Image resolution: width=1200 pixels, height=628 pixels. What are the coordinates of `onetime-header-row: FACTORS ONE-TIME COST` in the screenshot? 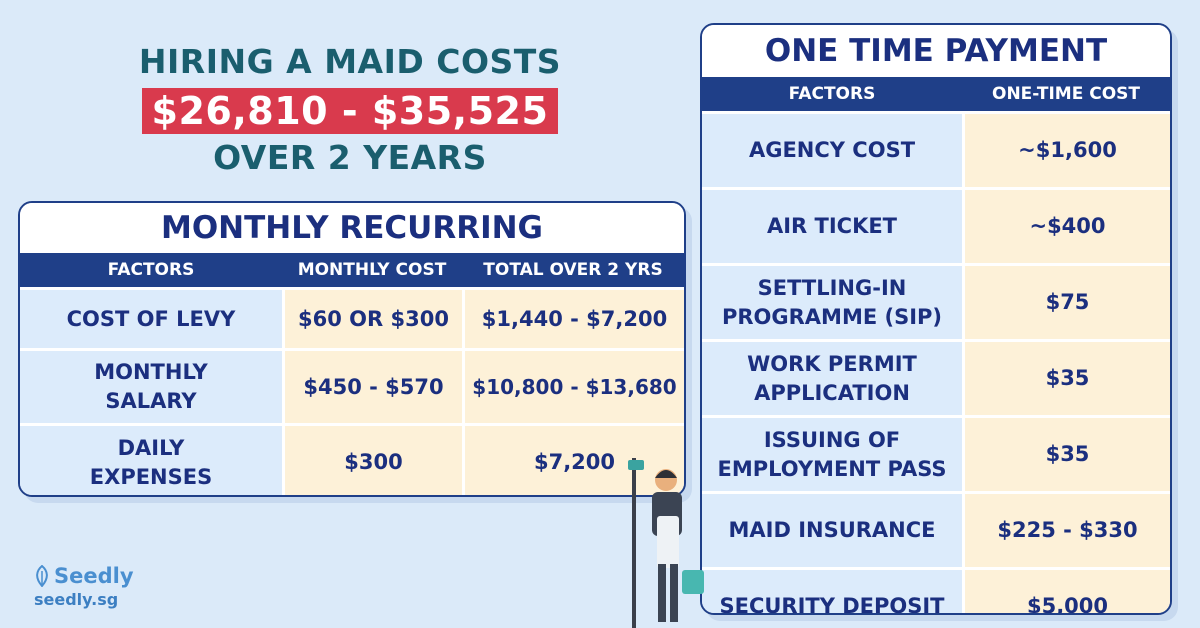 It's located at (936, 94).